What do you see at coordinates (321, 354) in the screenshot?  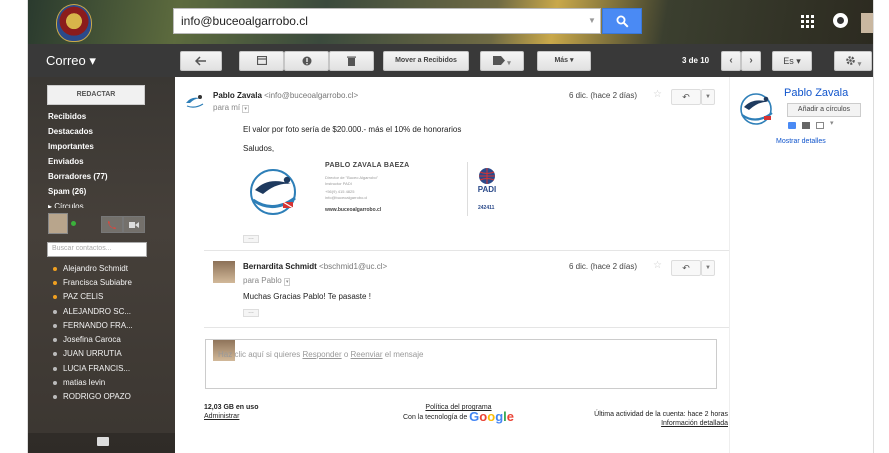 I see `reply-link: Responder` at bounding box center [321, 354].